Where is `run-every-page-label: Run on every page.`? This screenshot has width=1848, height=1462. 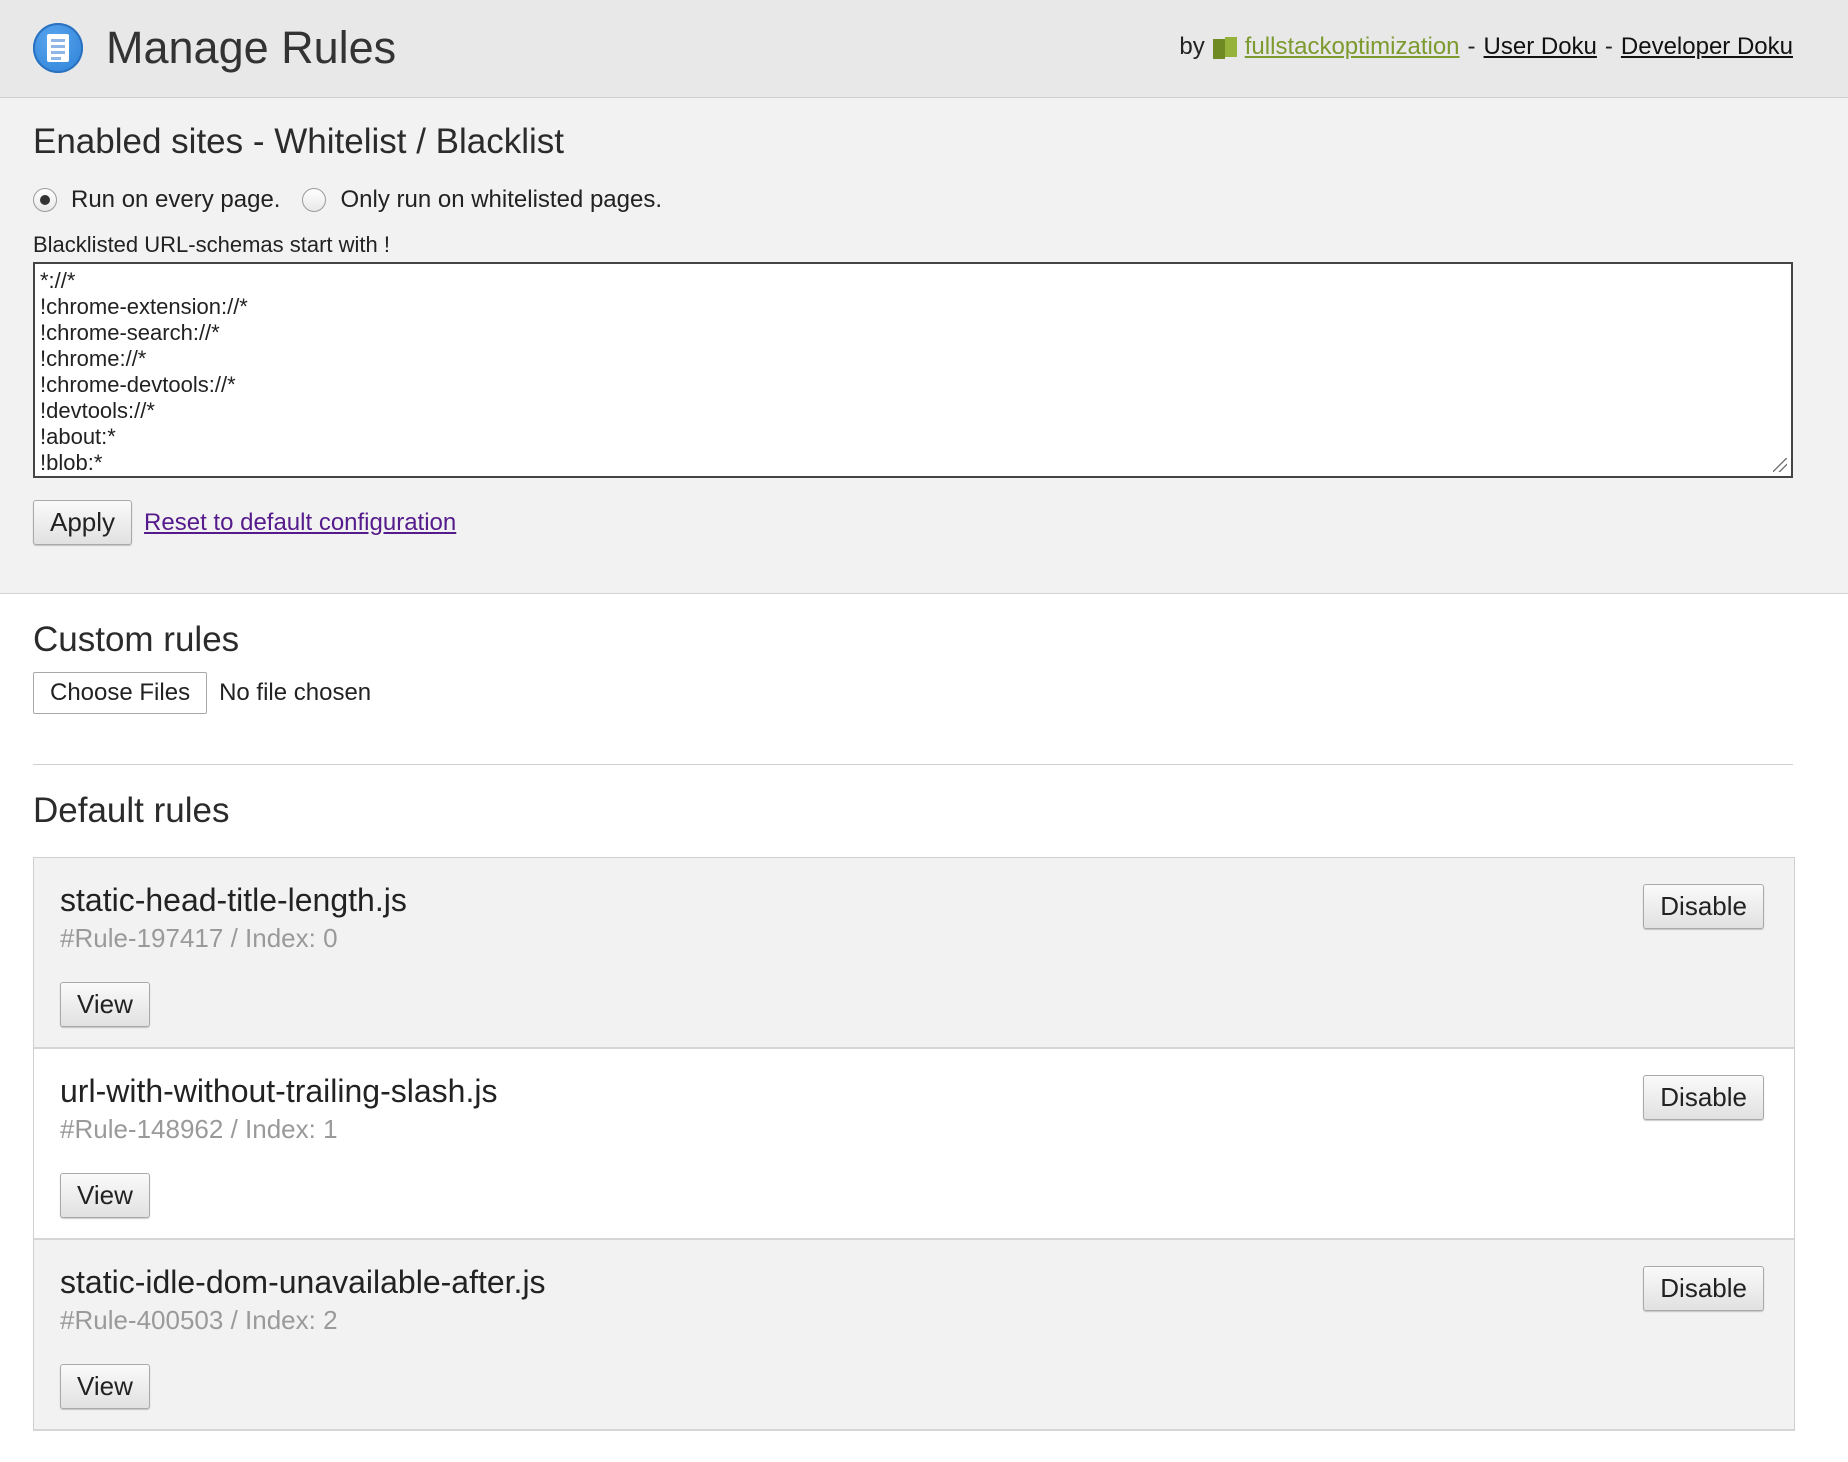 run-every-page-label: Run on every page. is located at coordinates (176, 199).